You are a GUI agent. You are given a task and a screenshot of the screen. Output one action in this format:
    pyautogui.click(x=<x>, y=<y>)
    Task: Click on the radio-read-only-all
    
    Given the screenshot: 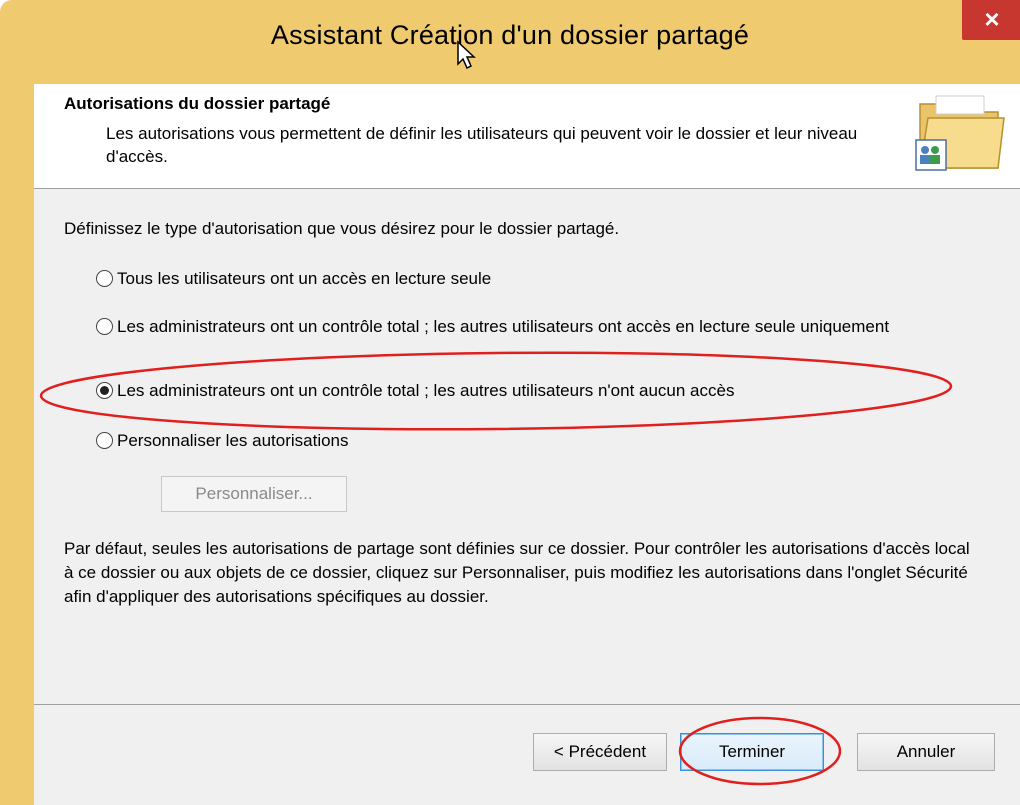 What is the action you would take?
    pyautogui.click(x=104, y=278)
    